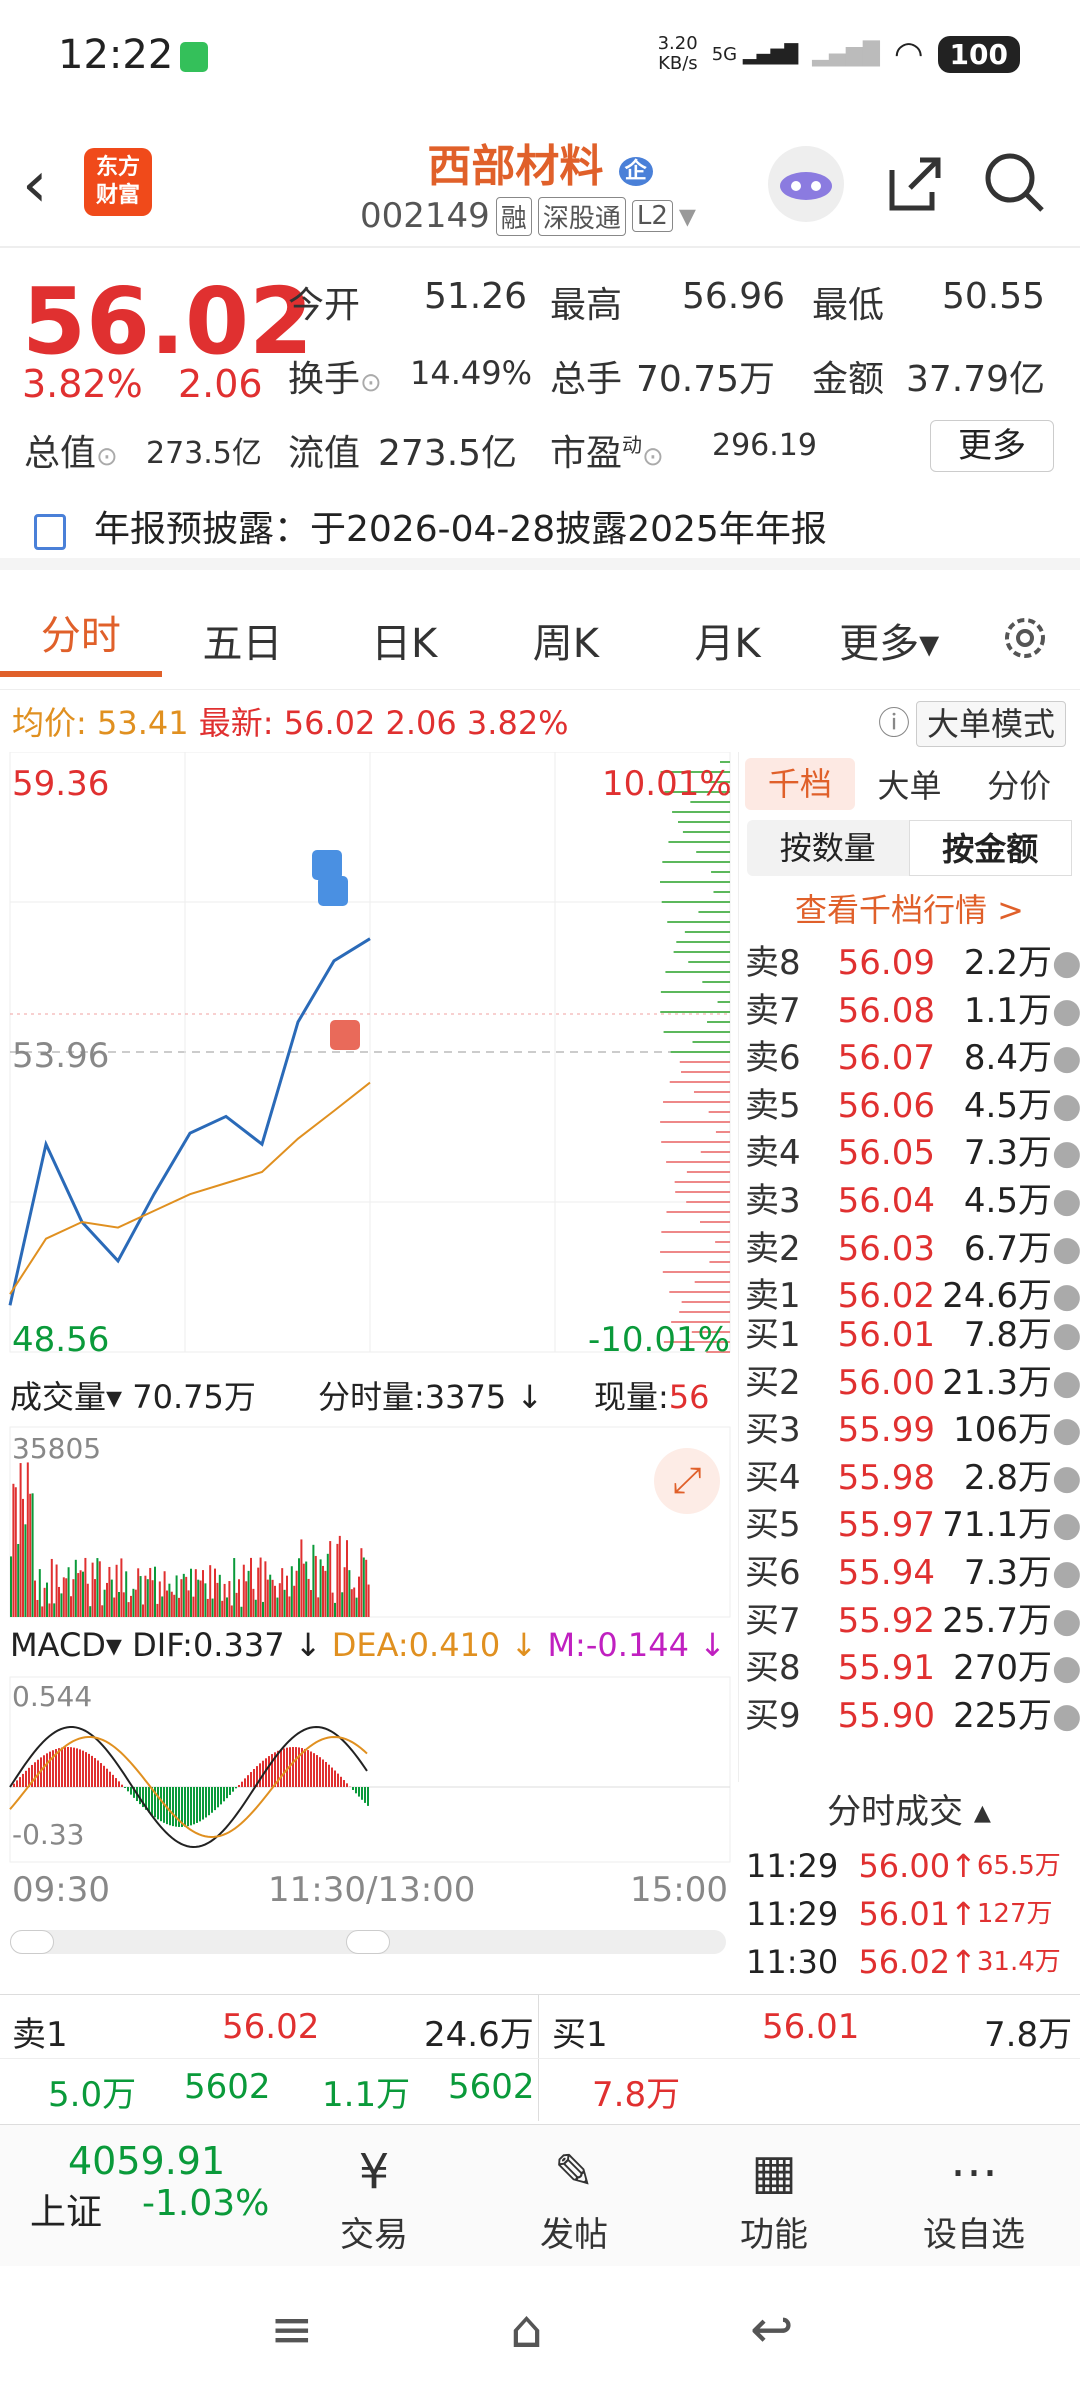  I want to click on high-label: 最高, so click(586, 302).